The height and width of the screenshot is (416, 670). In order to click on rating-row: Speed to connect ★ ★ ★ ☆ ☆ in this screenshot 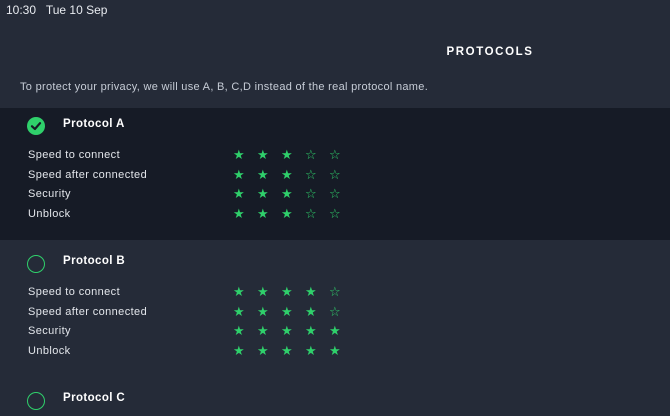, I will do `click(335, 155)`.